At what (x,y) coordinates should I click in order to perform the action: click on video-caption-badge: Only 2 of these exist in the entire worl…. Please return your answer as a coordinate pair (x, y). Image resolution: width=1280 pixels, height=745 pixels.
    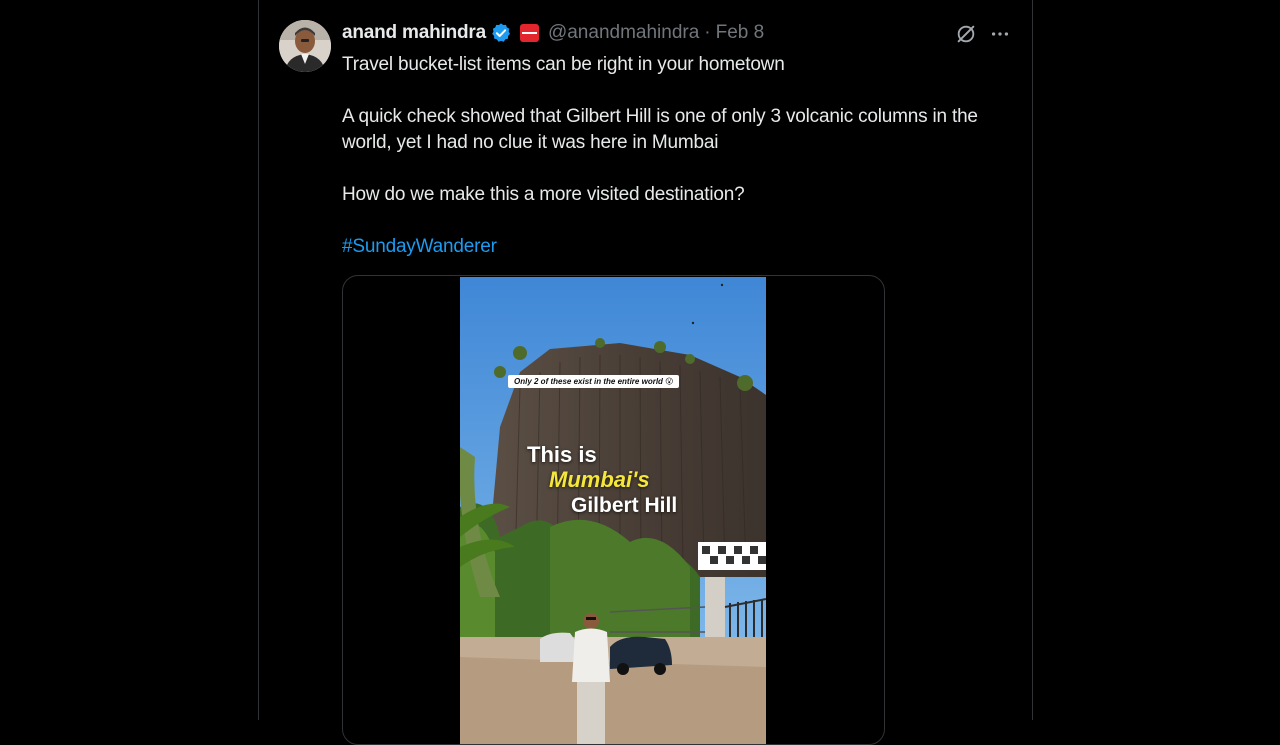
    Looking at the image, I should click on (594, 381).